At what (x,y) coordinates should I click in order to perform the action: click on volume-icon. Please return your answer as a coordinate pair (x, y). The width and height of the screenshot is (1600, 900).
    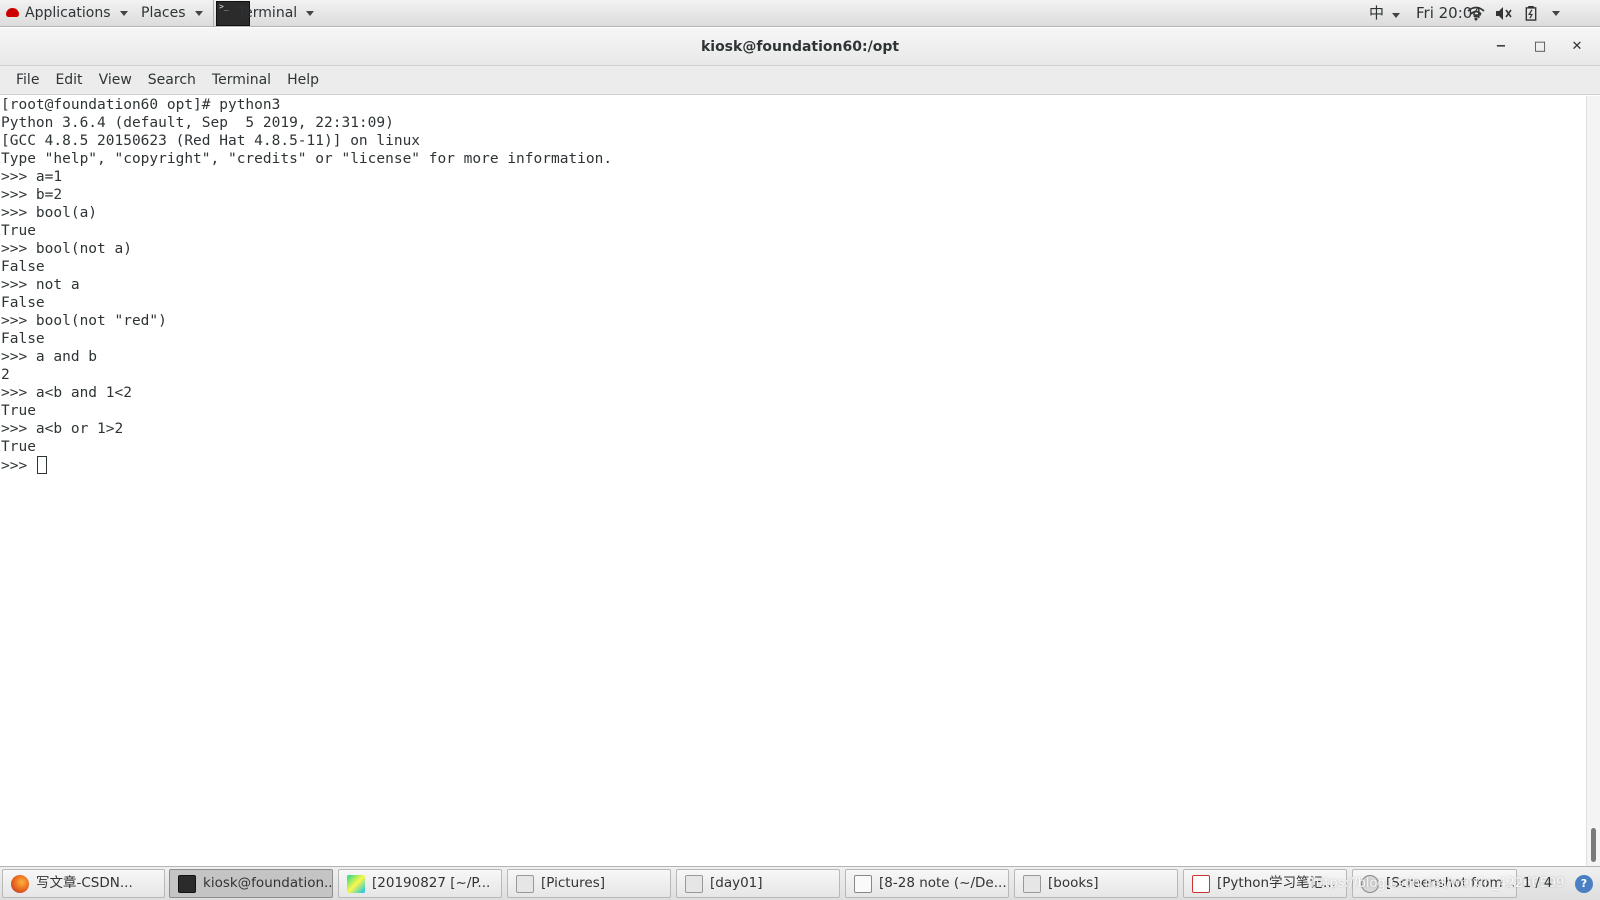
    Looking at the image, I should click on (1504, 13).